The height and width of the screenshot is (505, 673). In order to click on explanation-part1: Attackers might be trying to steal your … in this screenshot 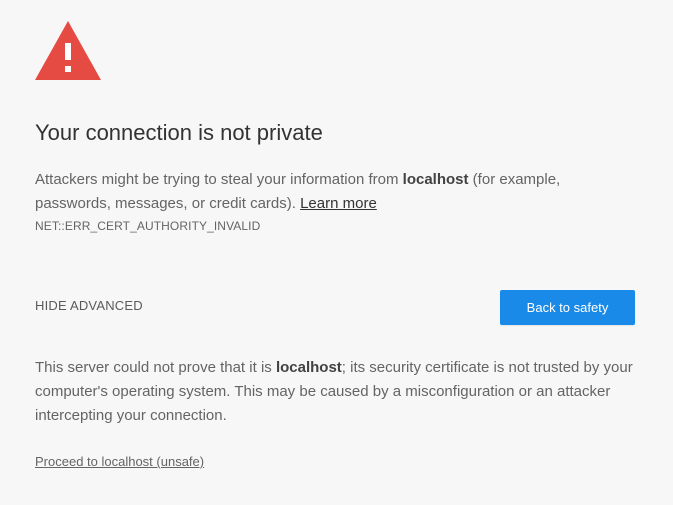, I will do `click(219, 179)`.